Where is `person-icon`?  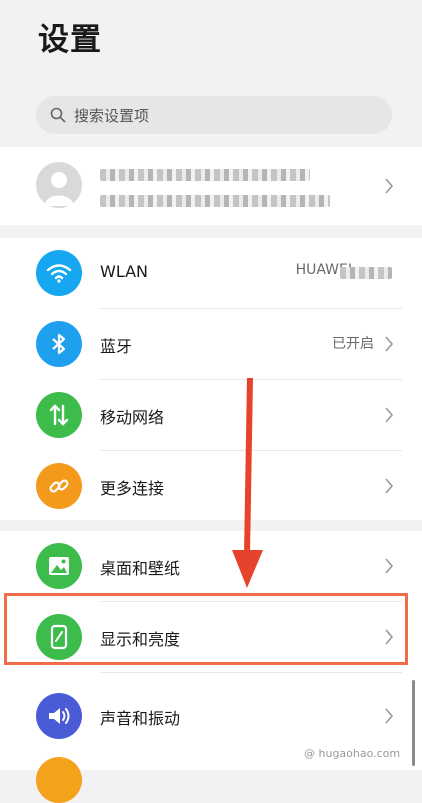 person-icon is located at coordinates (59, 185).